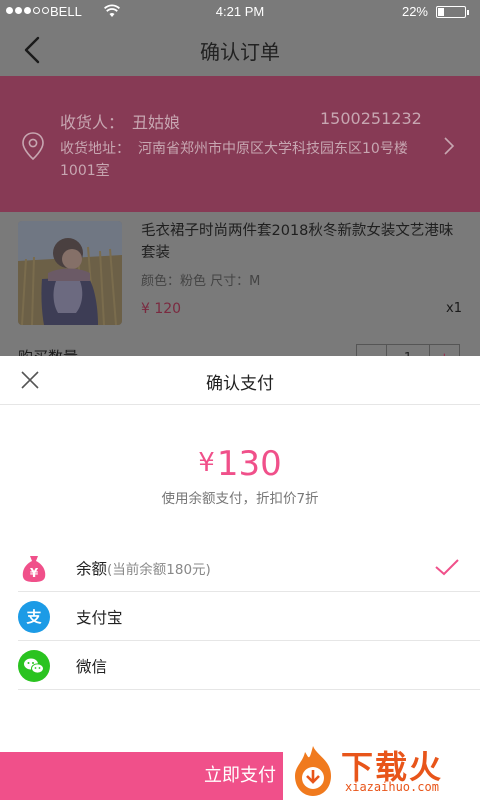 This screenshot has height=800, width=480. Describe the element at coordinates (240, 499) in the screenshot. I see `discount-note: 使用余额支付，折扣价7折` at that location.